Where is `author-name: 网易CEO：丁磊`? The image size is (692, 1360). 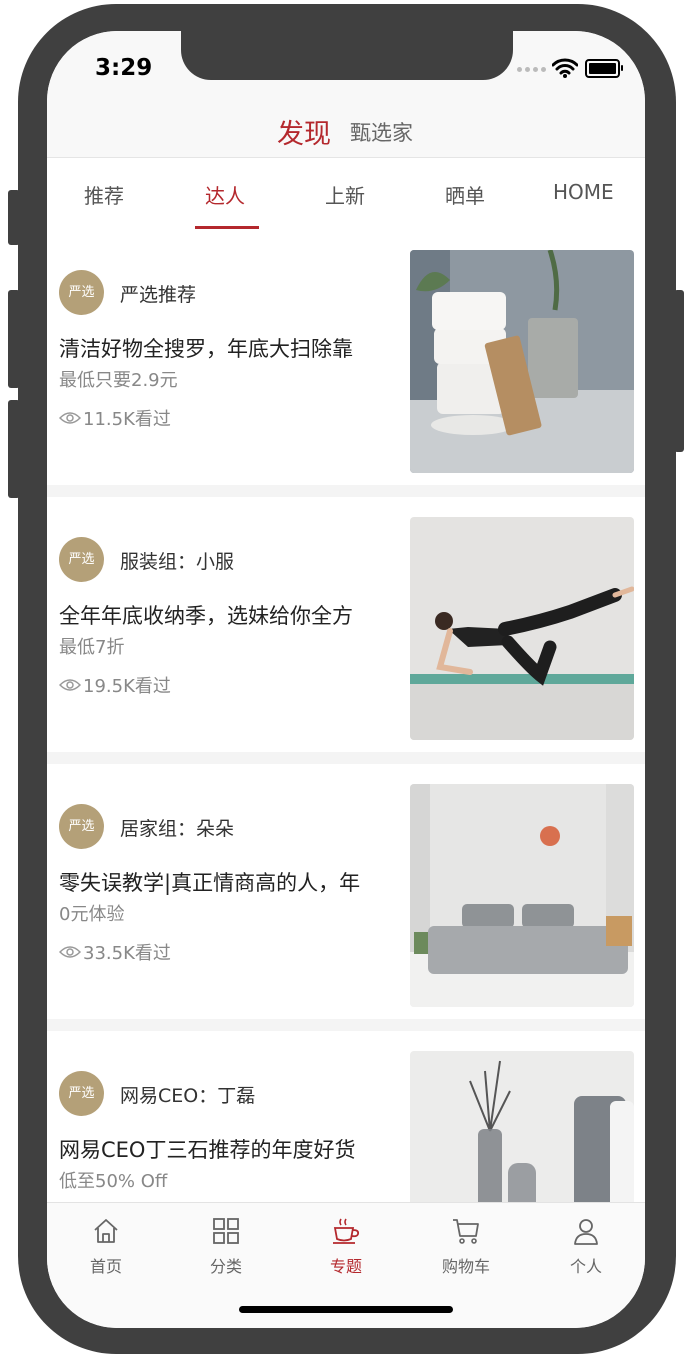 author-name: 网易CEO：丁磊 is located at coordinates (187, 1094).